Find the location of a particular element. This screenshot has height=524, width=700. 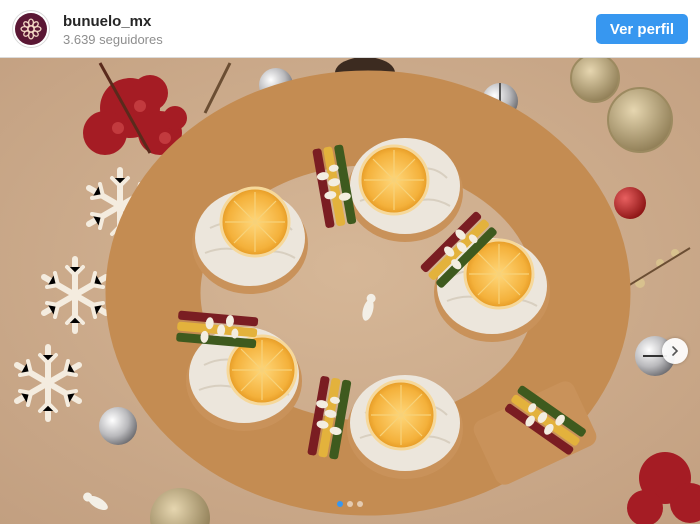

next-photo-button is located at coordinates (675, 351).